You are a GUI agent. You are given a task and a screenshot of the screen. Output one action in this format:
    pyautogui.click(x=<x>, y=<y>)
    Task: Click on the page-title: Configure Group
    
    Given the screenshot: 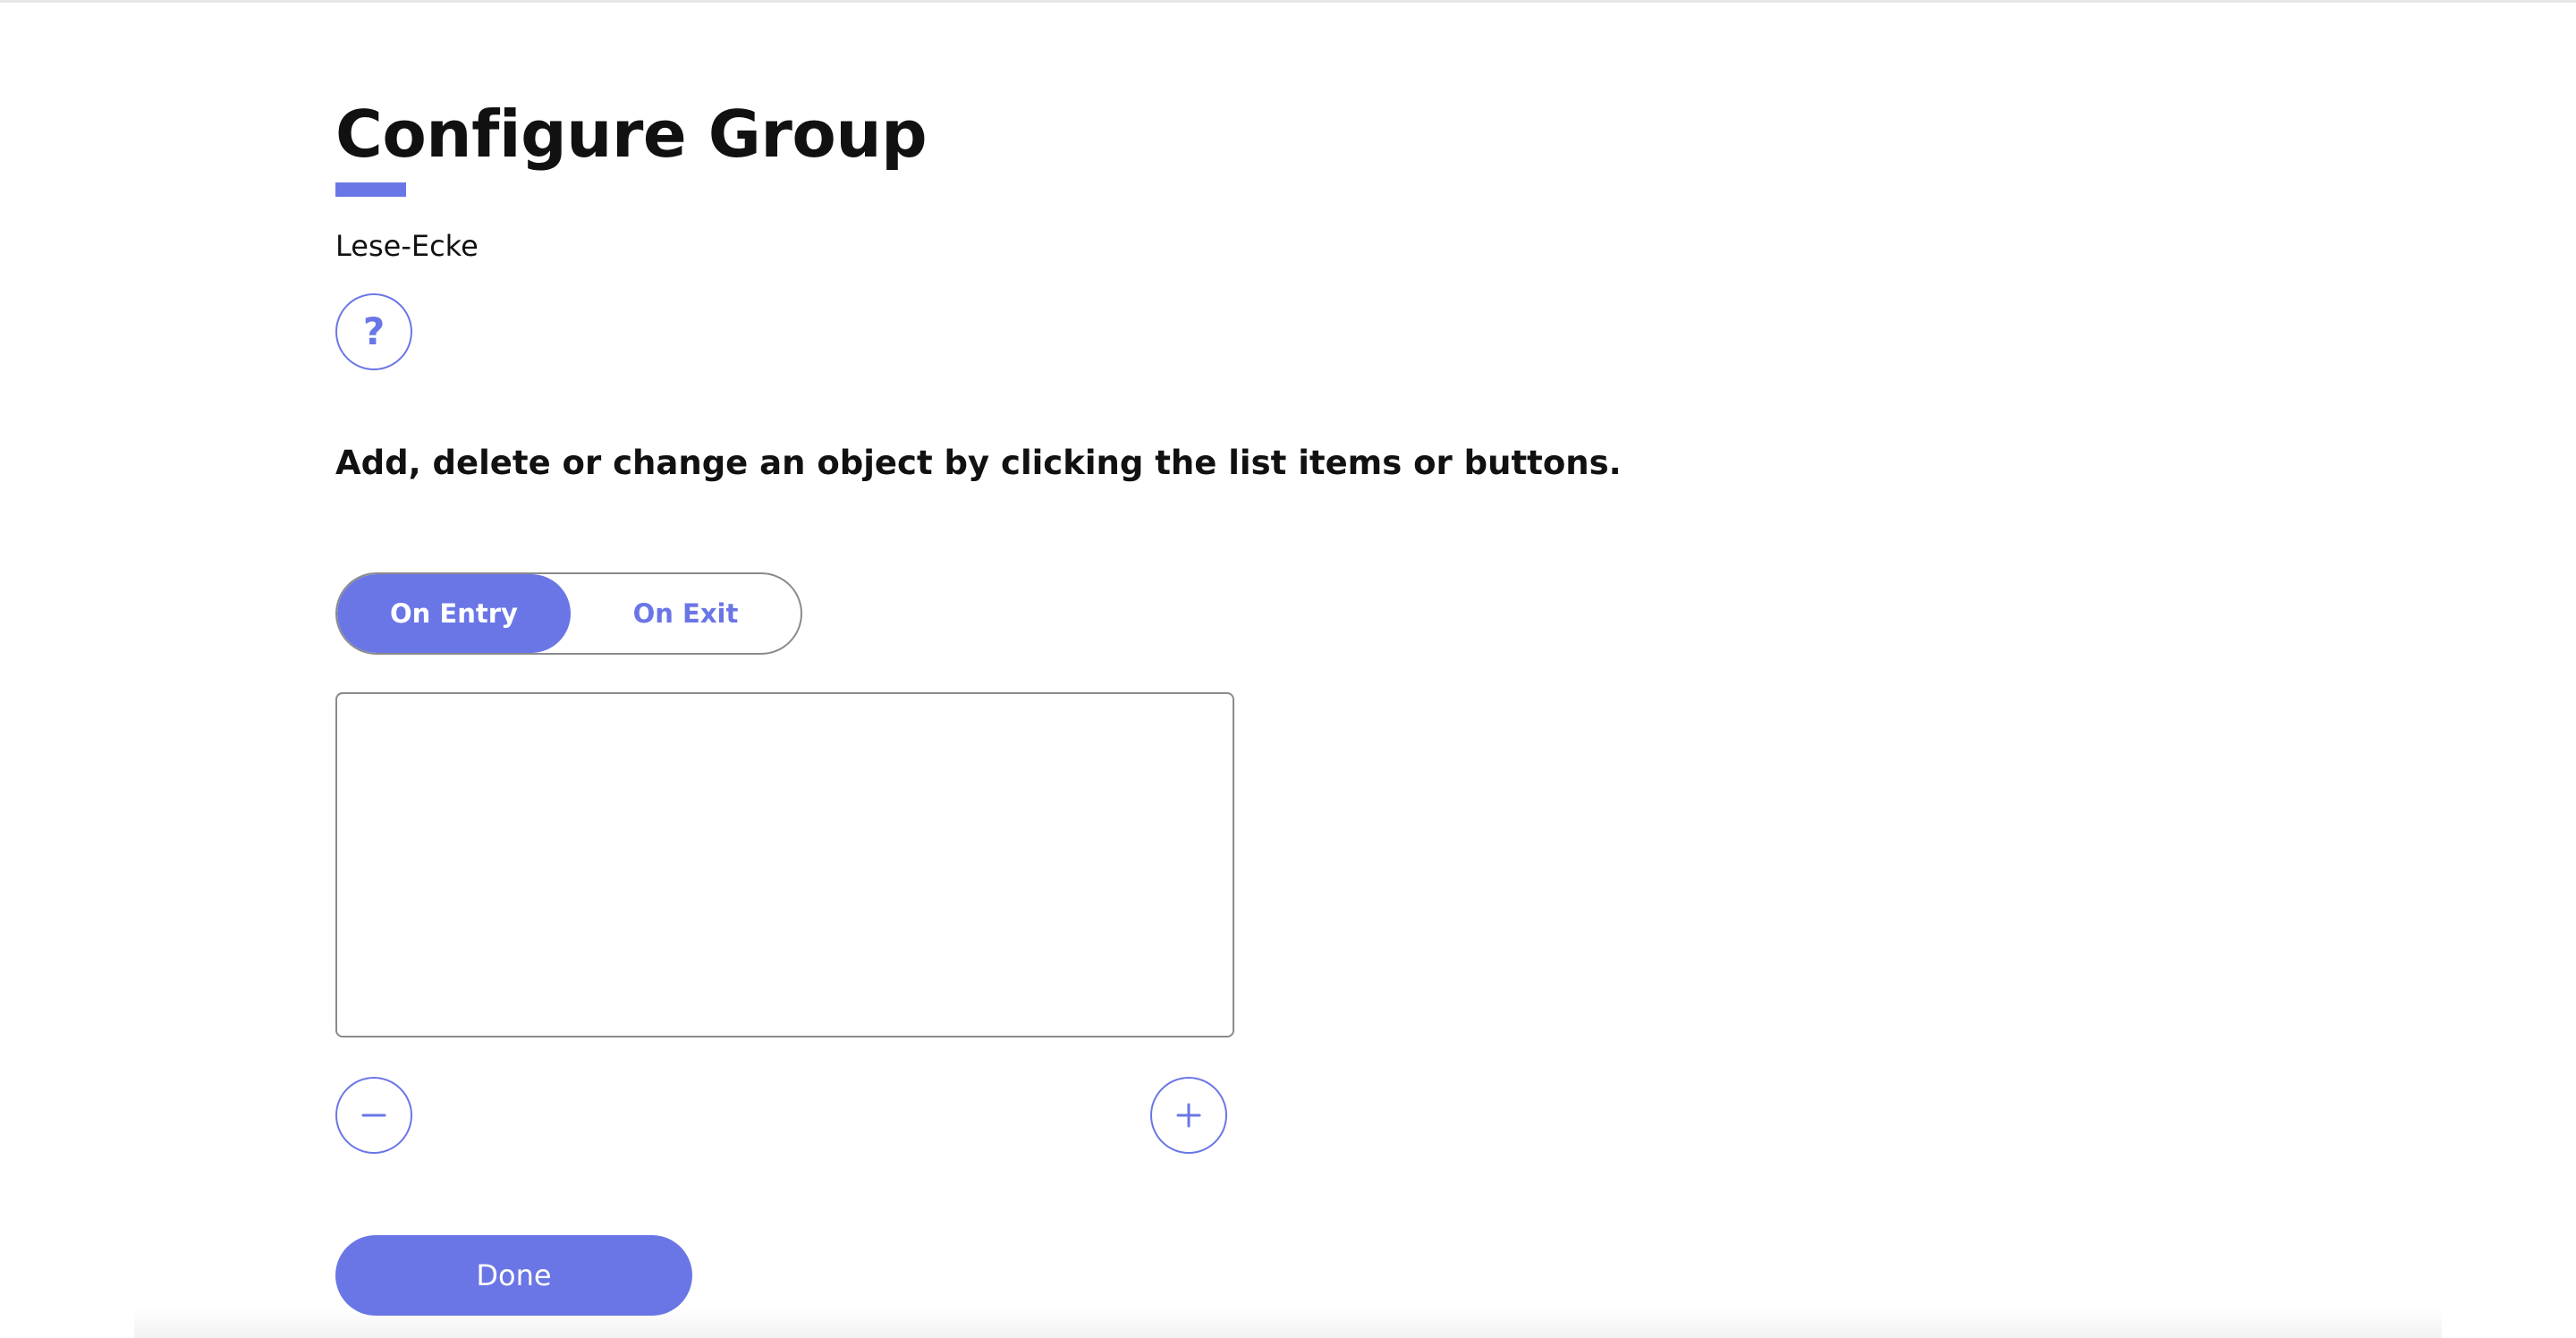 What is the action you would take?
    pyautogui.click(x=631, y=134)
    